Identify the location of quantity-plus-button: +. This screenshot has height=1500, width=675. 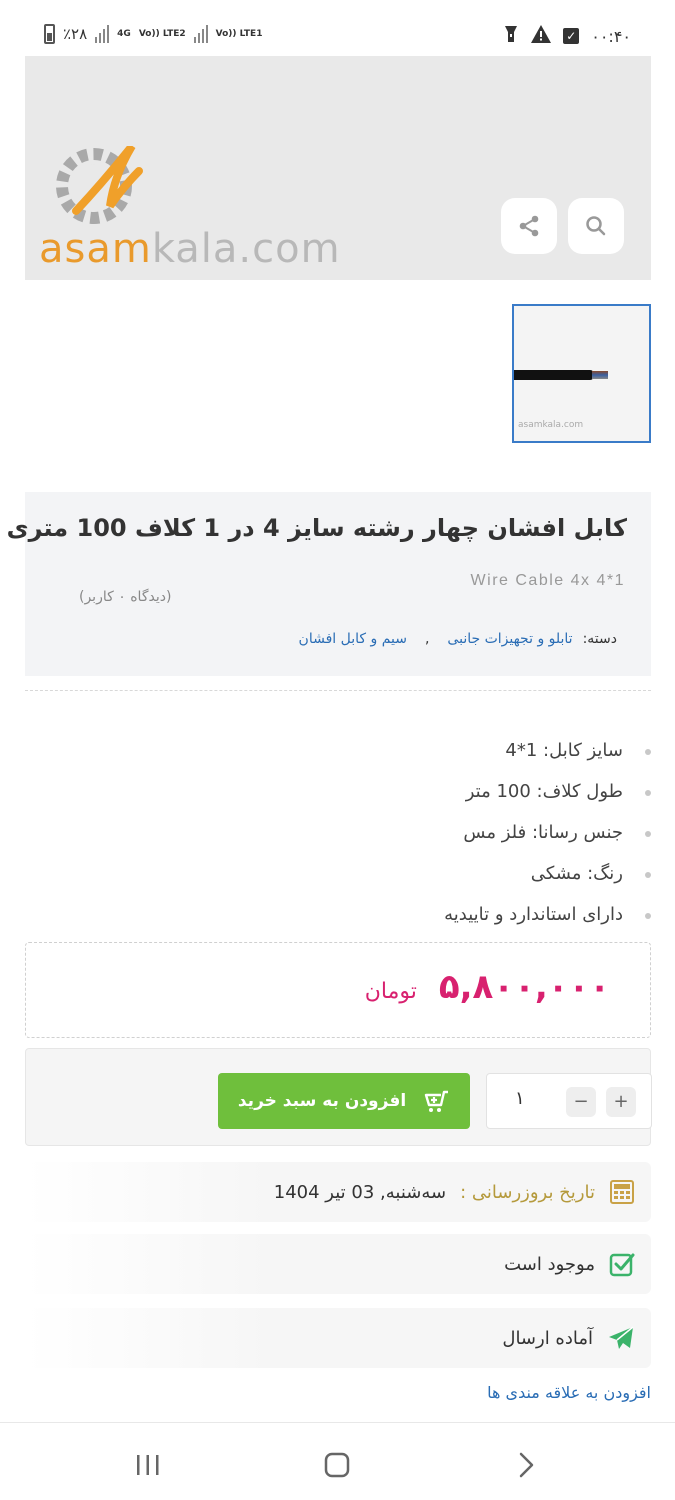
(621, 1102).